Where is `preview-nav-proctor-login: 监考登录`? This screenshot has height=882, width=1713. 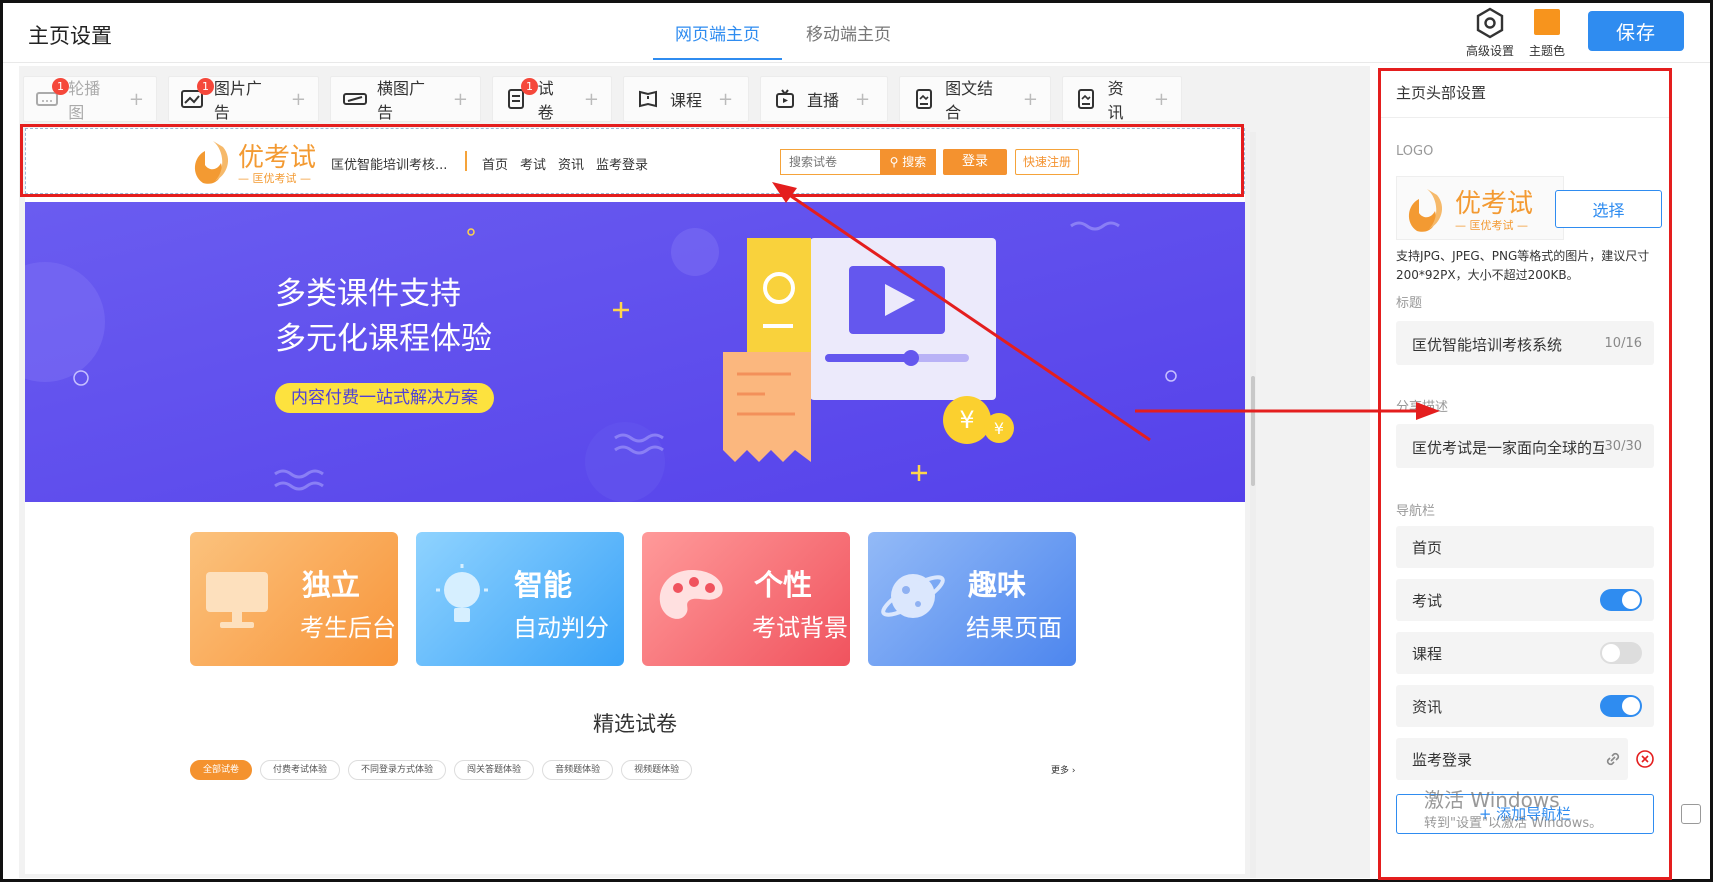
preview-nav-proctor-login: 监考登录 is located at coordinates (622, 163).